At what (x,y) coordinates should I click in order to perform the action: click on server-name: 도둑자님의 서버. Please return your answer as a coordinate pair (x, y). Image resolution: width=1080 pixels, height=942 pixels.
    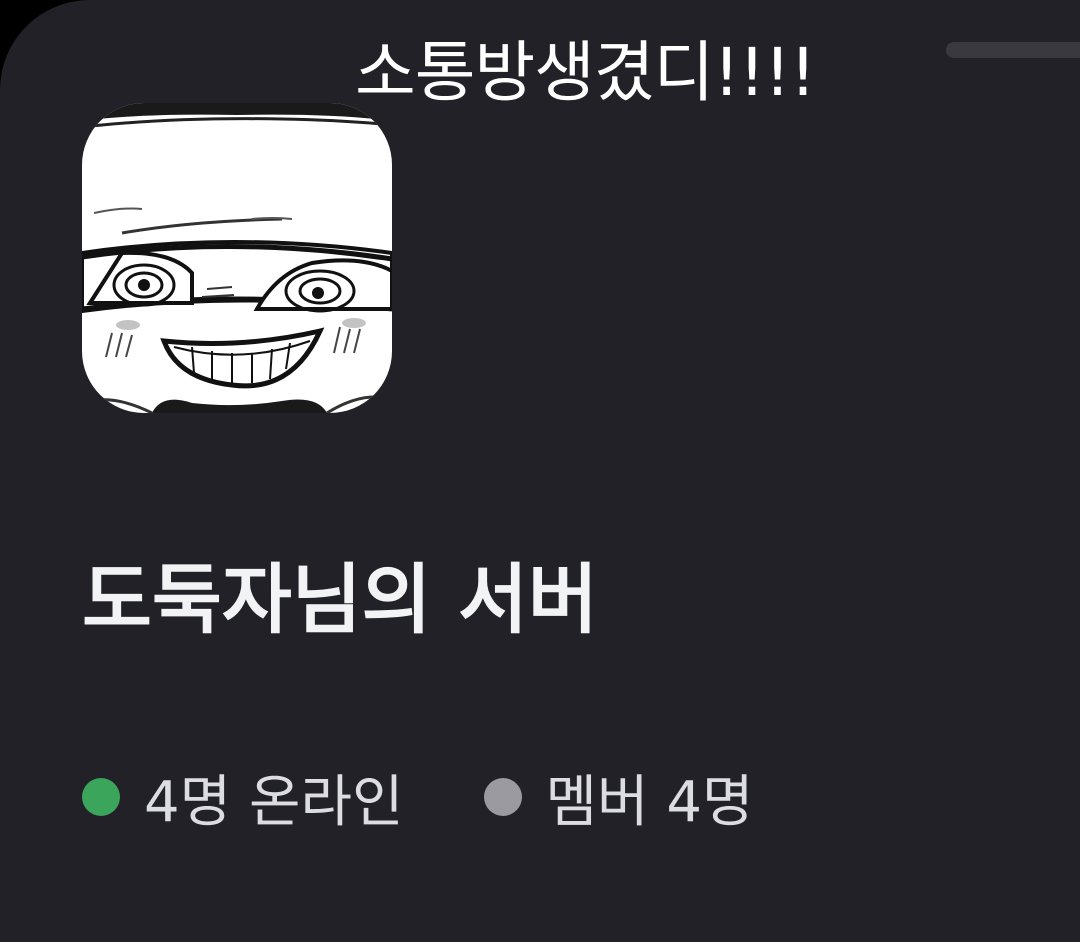
    Looking at the image, I should click on (340, 599).